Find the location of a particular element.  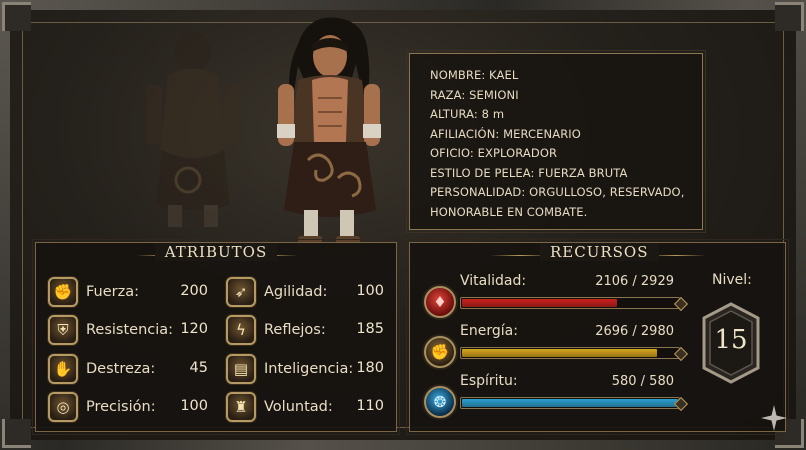

frame-corner-top-left is located at coordinates (16, 16).